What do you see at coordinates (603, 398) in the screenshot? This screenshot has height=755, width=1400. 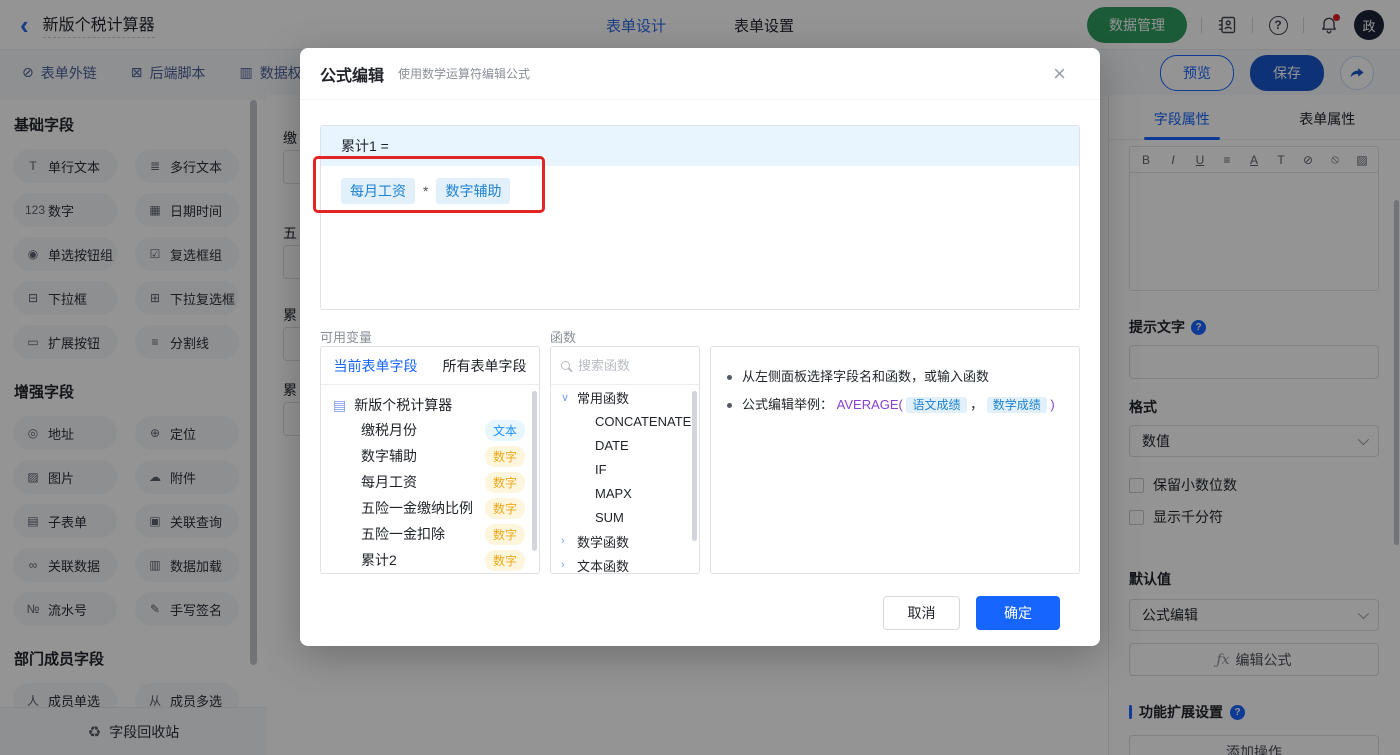 I see `function-label: 常用函数` at bounding box center [603, 398].